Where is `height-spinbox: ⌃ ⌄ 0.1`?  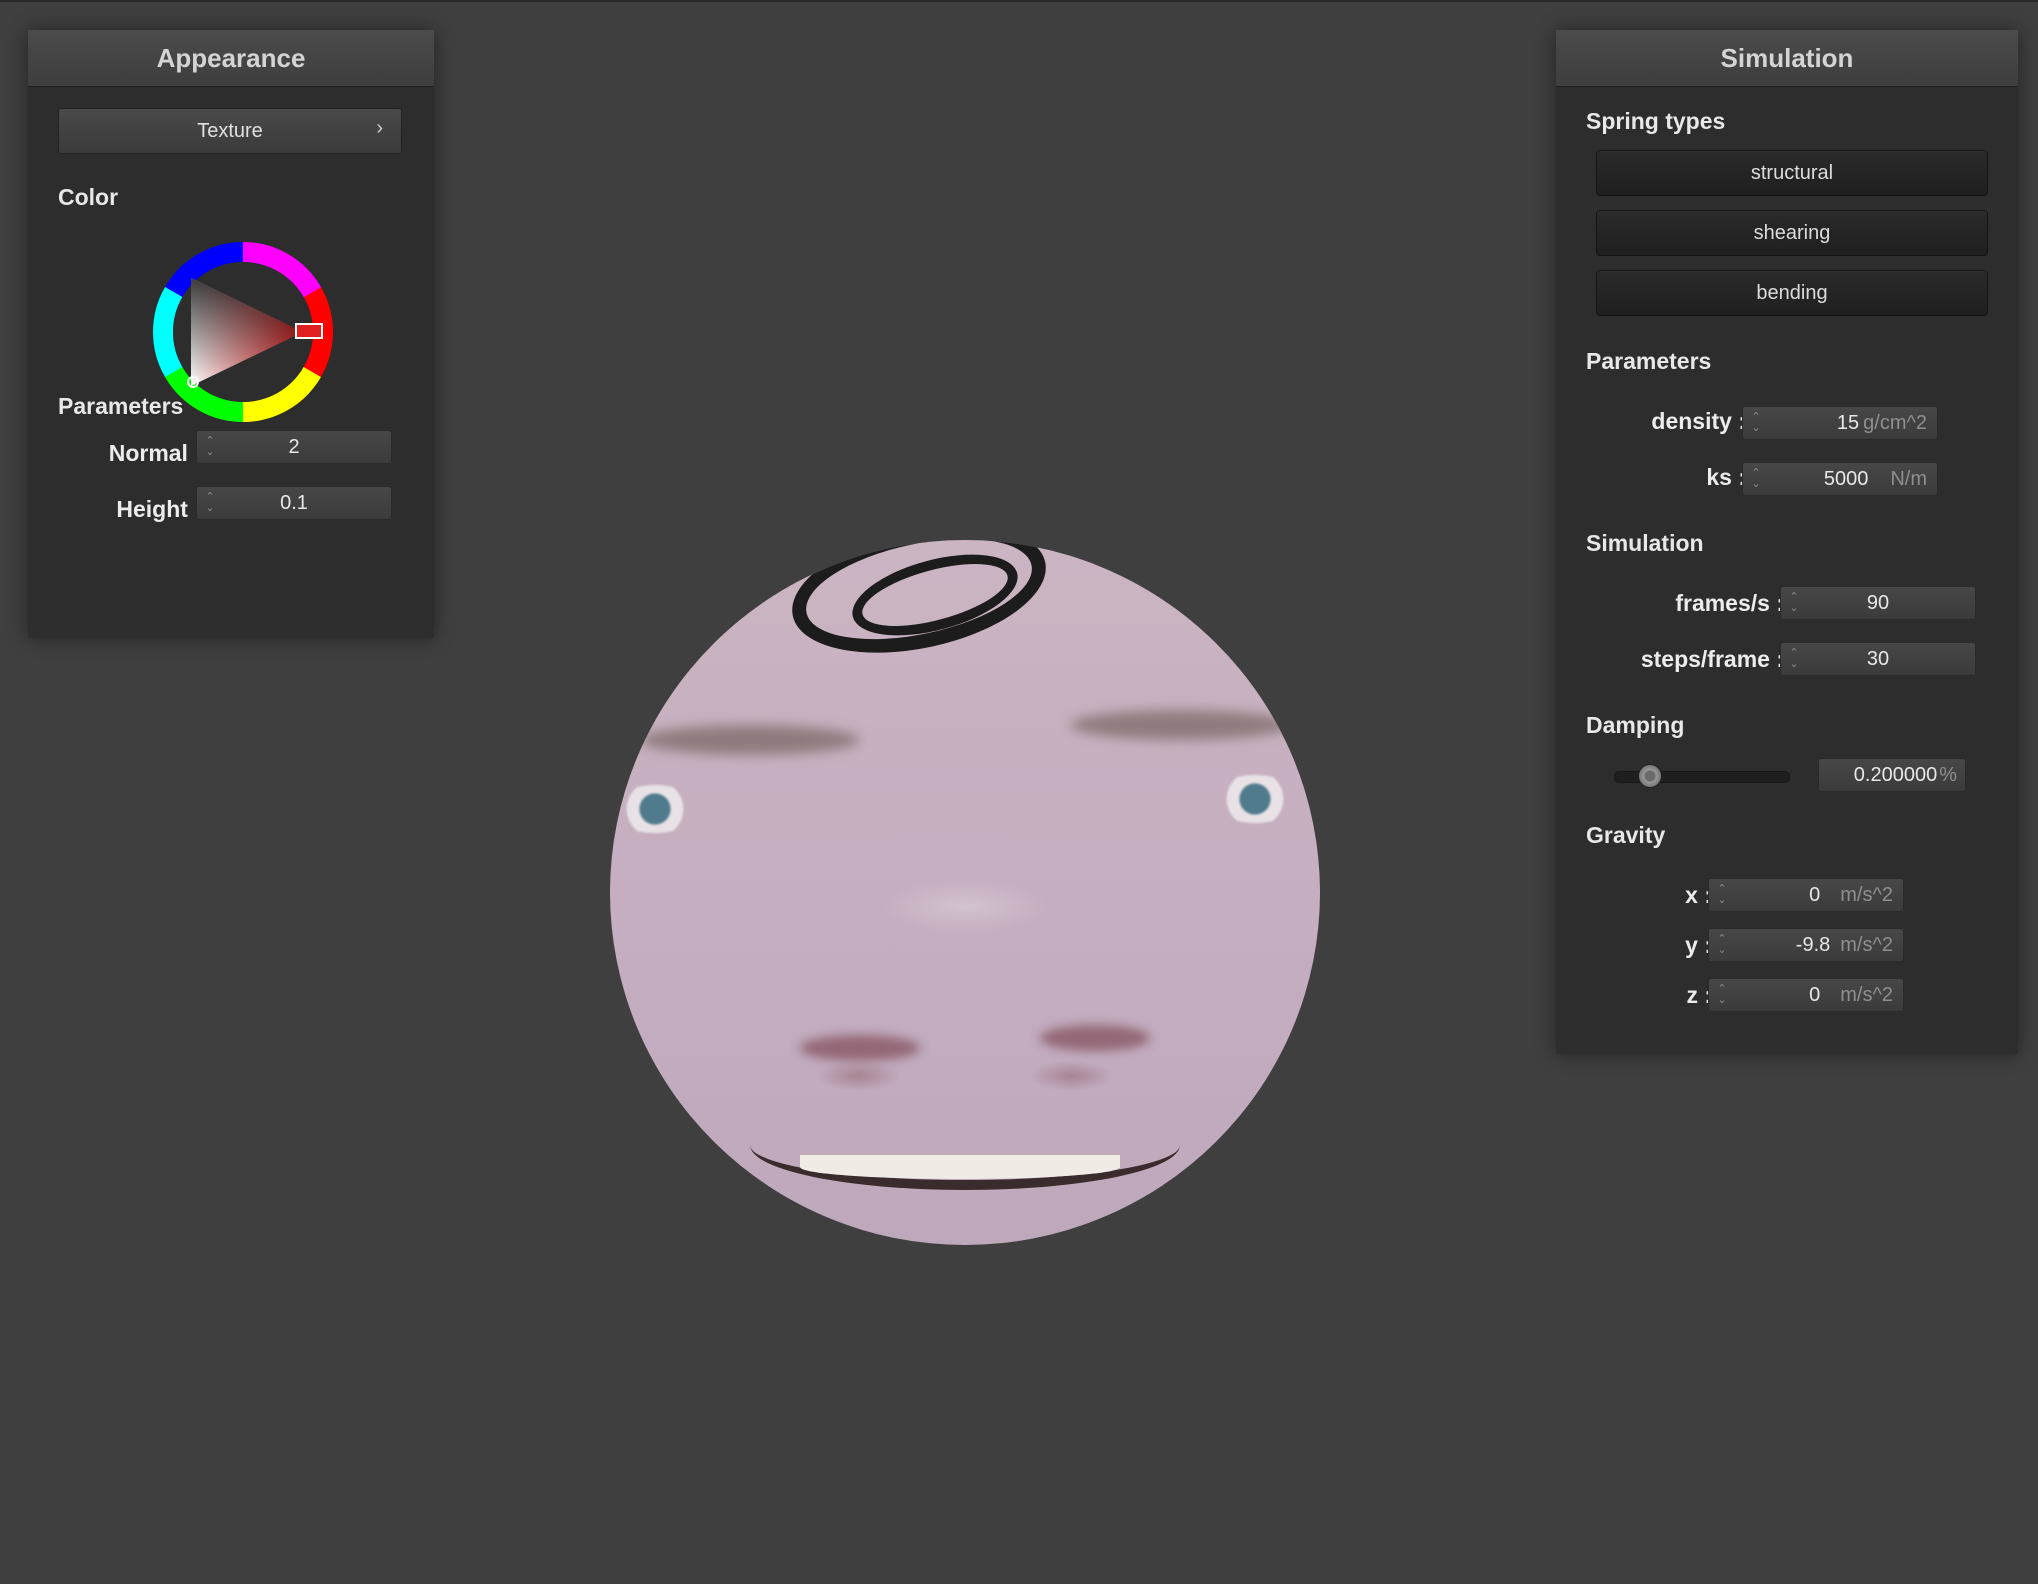 height-spinbox: ⌃ ⌄ 0.1 is located at coordinates (294, 503).